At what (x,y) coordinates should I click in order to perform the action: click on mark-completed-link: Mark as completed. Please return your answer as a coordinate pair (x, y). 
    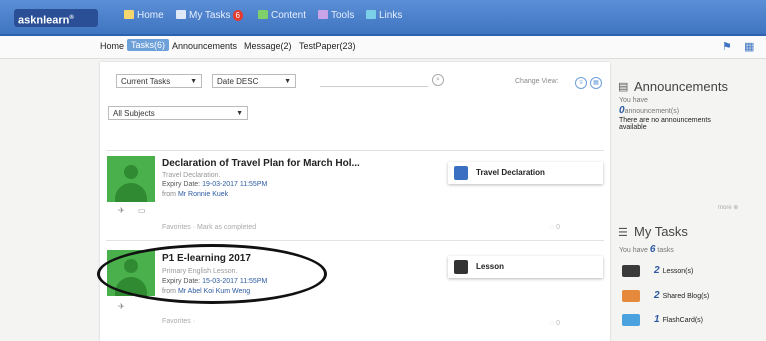
    Looking at the image, I should click on (226, 227).